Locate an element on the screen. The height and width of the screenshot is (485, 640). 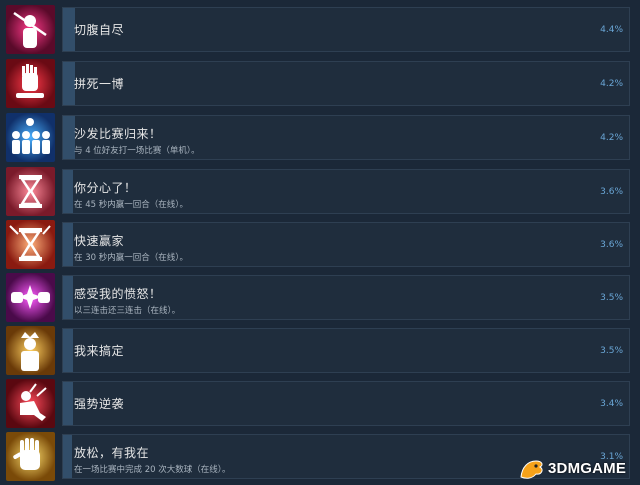
four-players-icon is located at coordinates (30, 137).